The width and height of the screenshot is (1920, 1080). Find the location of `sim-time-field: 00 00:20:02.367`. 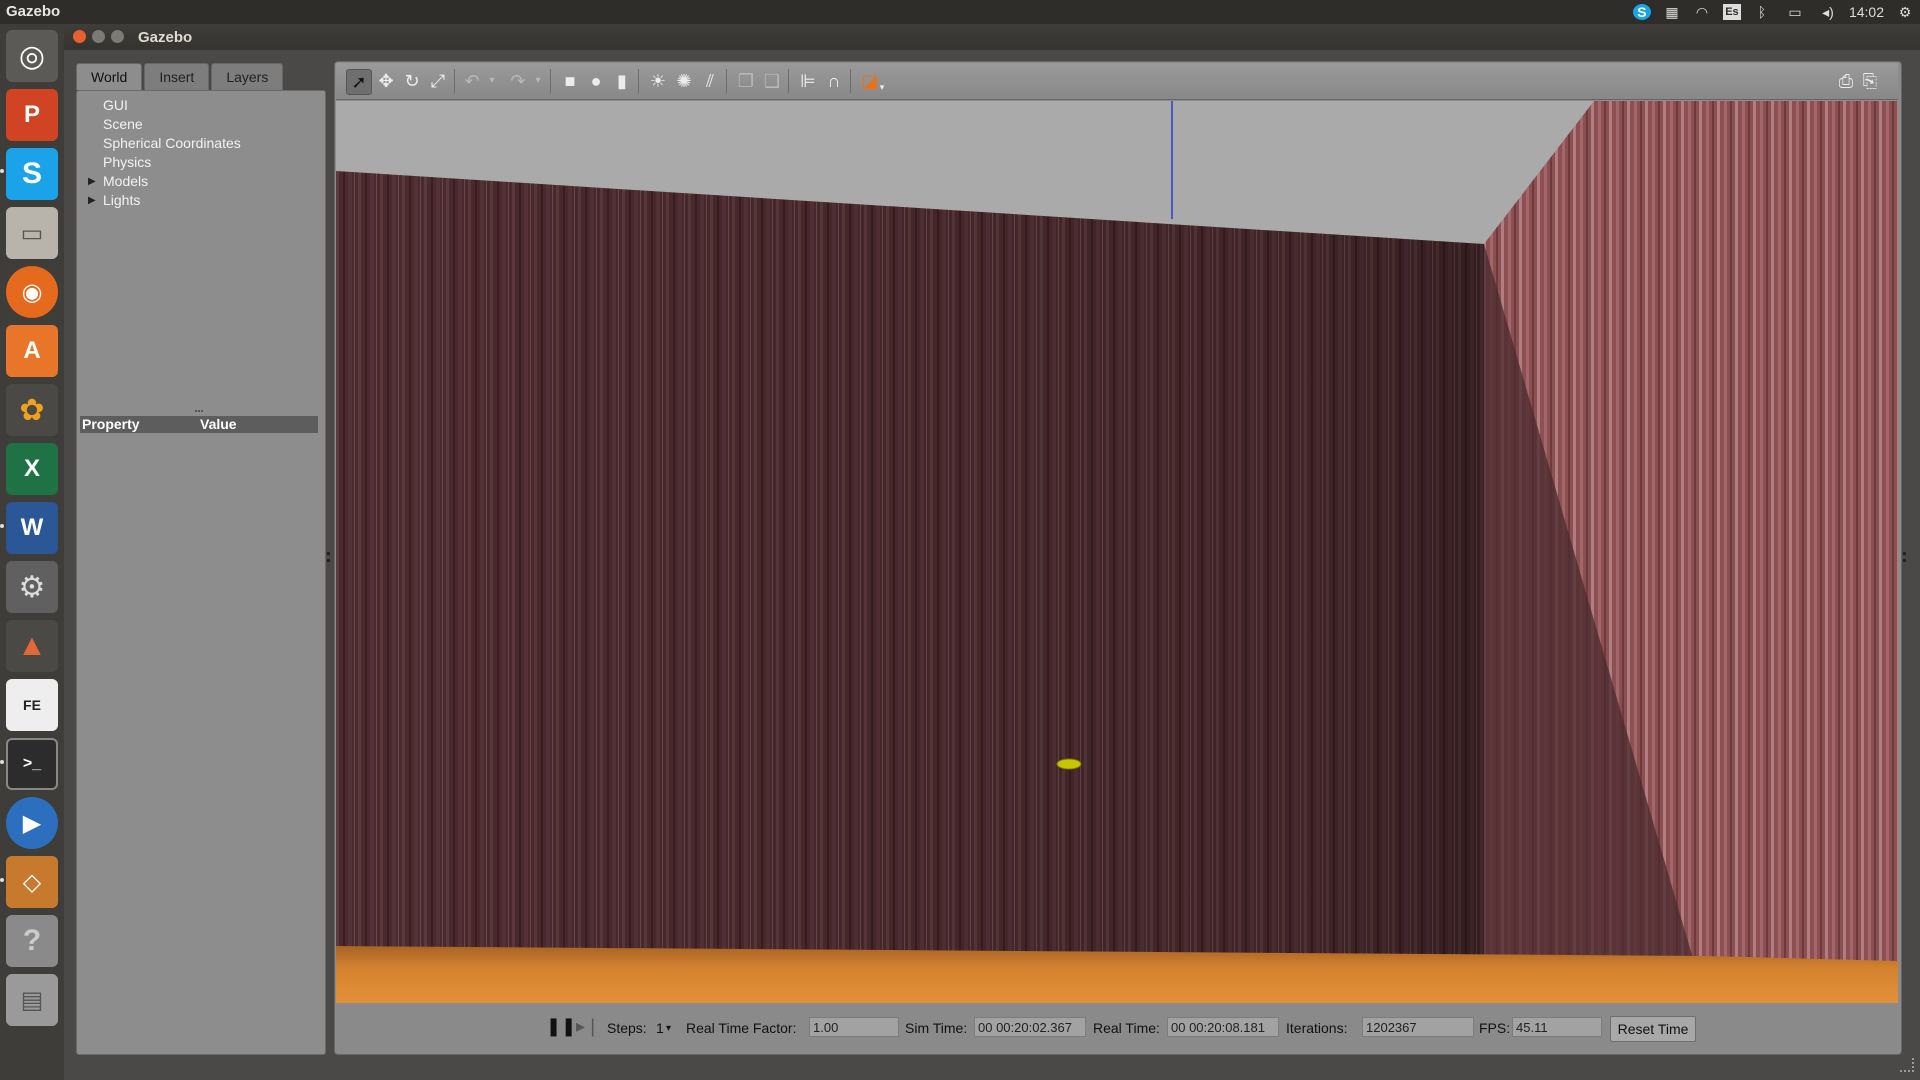

sim-time-field: 00 00:20:02.367 is located at coordinates (1030, 1027).